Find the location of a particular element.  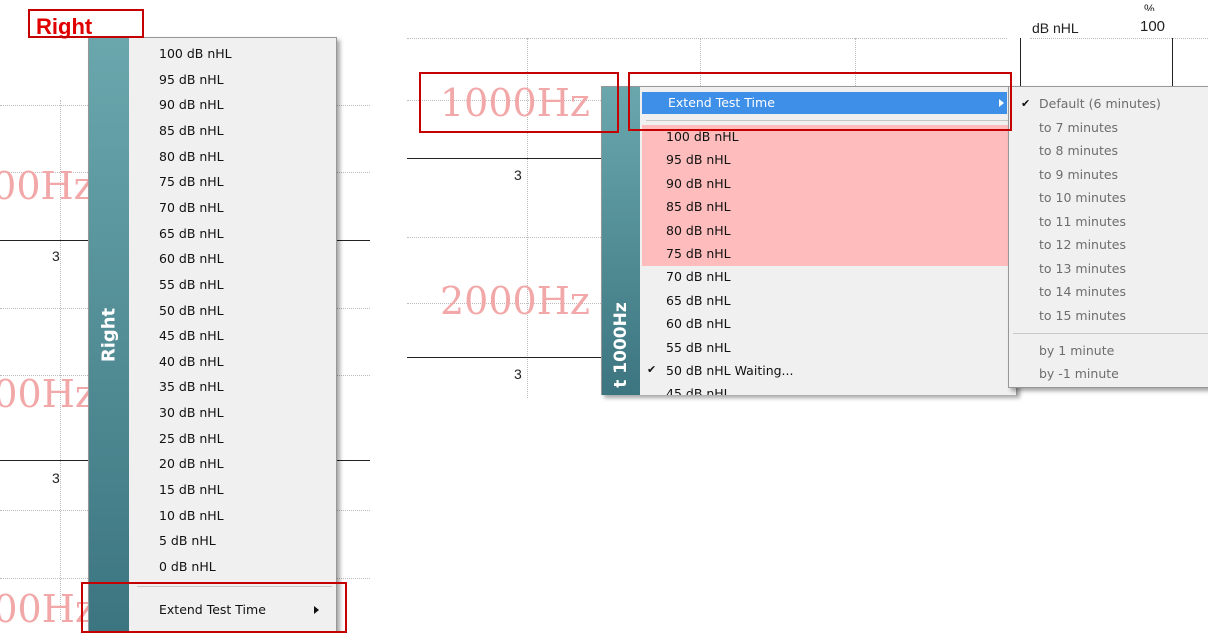

left-freq-label-500: 500Hz is located at coordinates (47, 186).